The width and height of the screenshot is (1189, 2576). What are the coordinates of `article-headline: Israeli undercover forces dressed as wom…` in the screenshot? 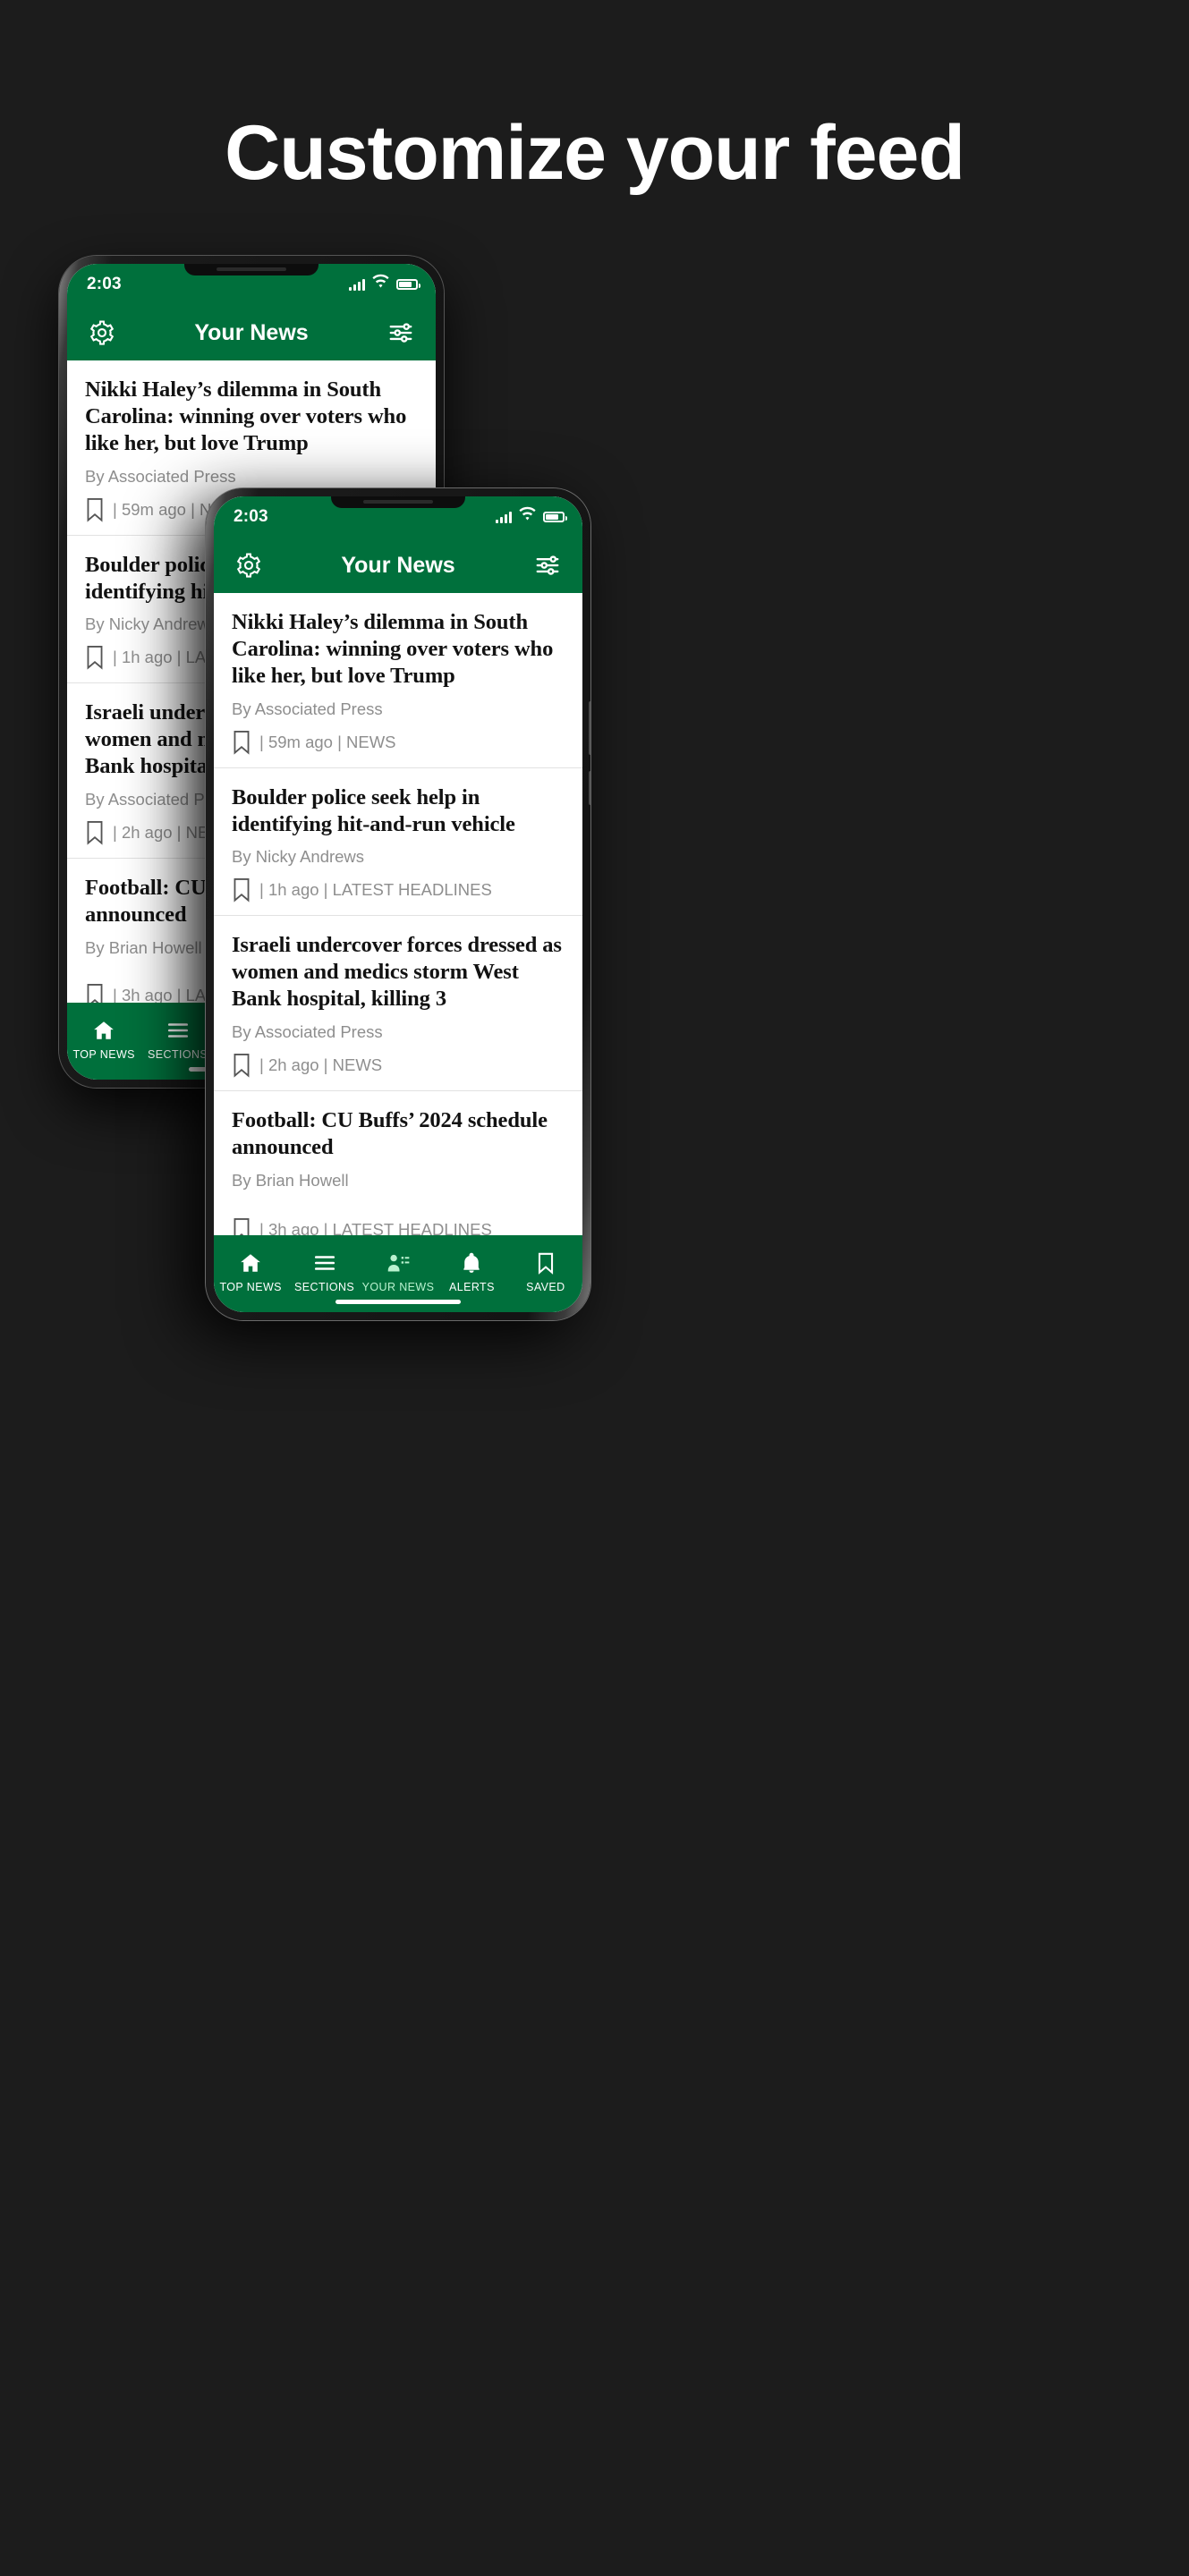 It's located at (397, 972).